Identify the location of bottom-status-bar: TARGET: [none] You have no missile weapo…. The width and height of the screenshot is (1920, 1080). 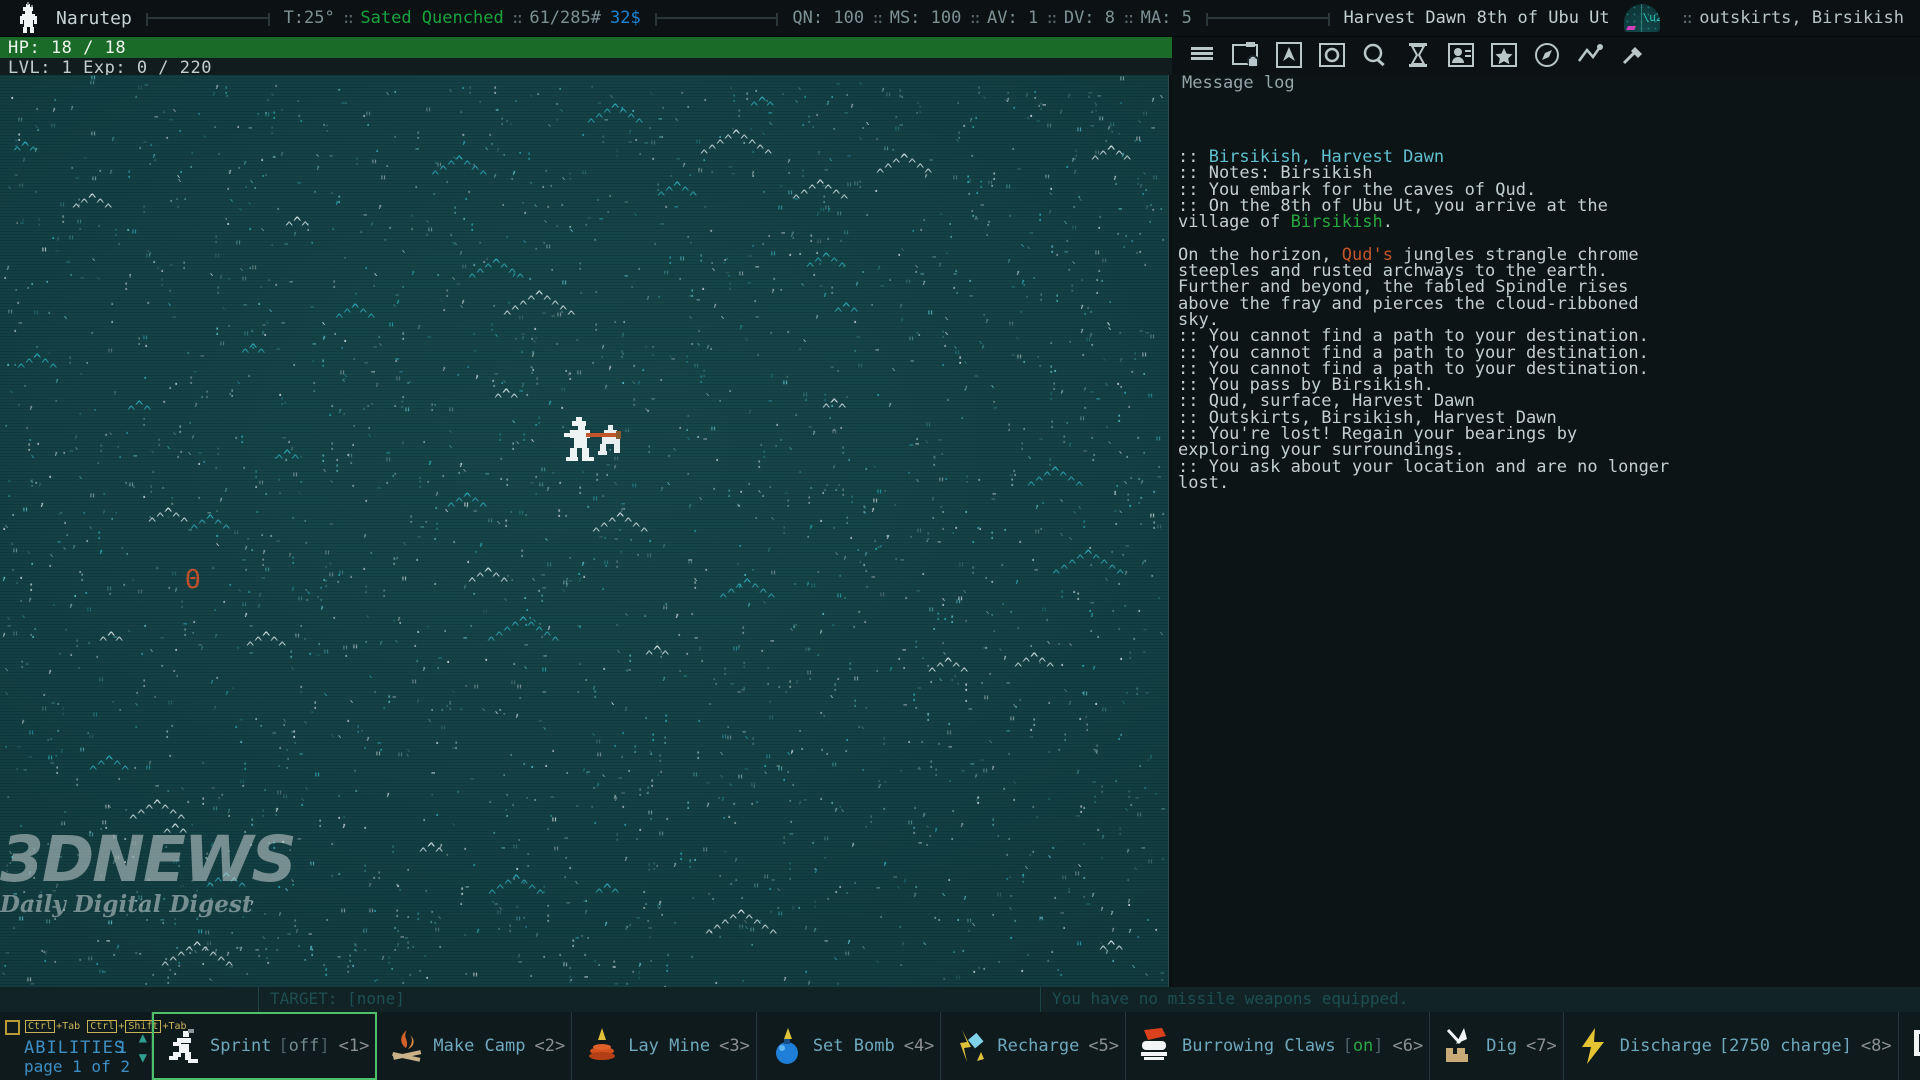
(960, 999).